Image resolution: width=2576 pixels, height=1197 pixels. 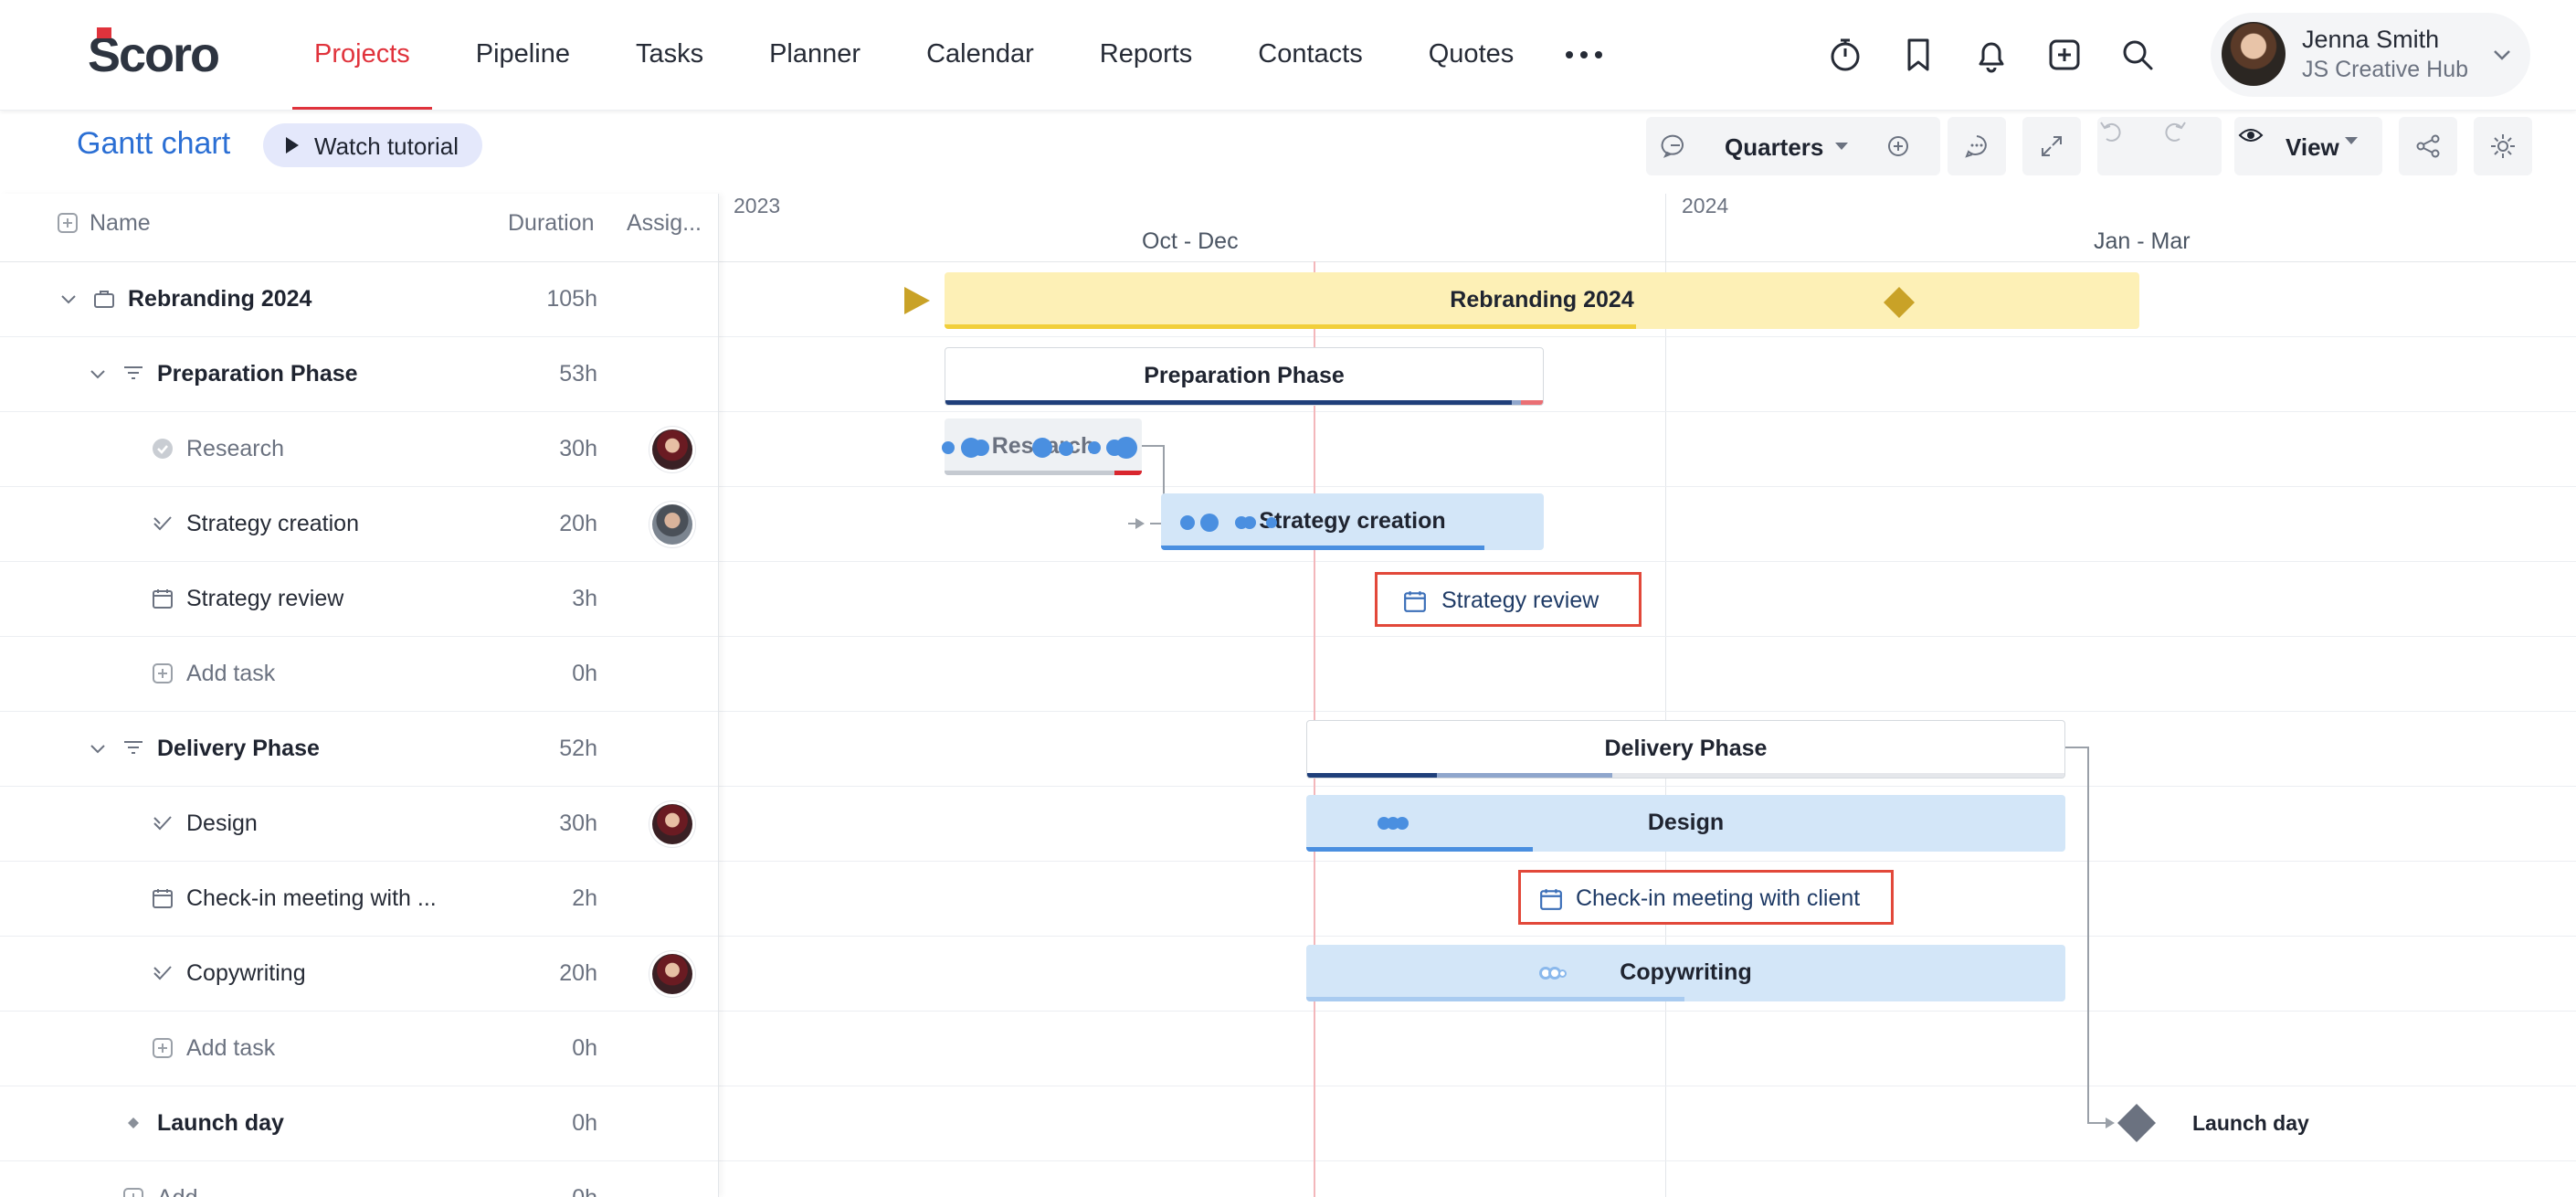 What do you see at coordinates (104, 299) in the screenshot?
I see `briefcase-icon` at bounding box center [104, 299].